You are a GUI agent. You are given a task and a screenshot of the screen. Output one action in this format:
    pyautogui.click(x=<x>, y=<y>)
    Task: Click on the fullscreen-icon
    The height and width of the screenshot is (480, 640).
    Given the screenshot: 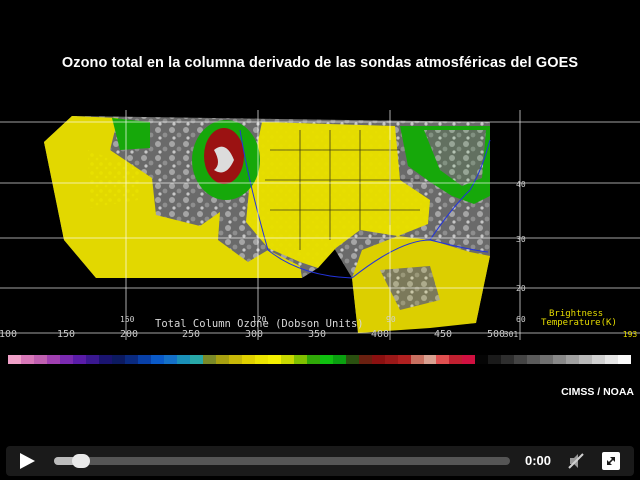 What is the action you would take?
    pyautogui.click(x=611, y=461)
    